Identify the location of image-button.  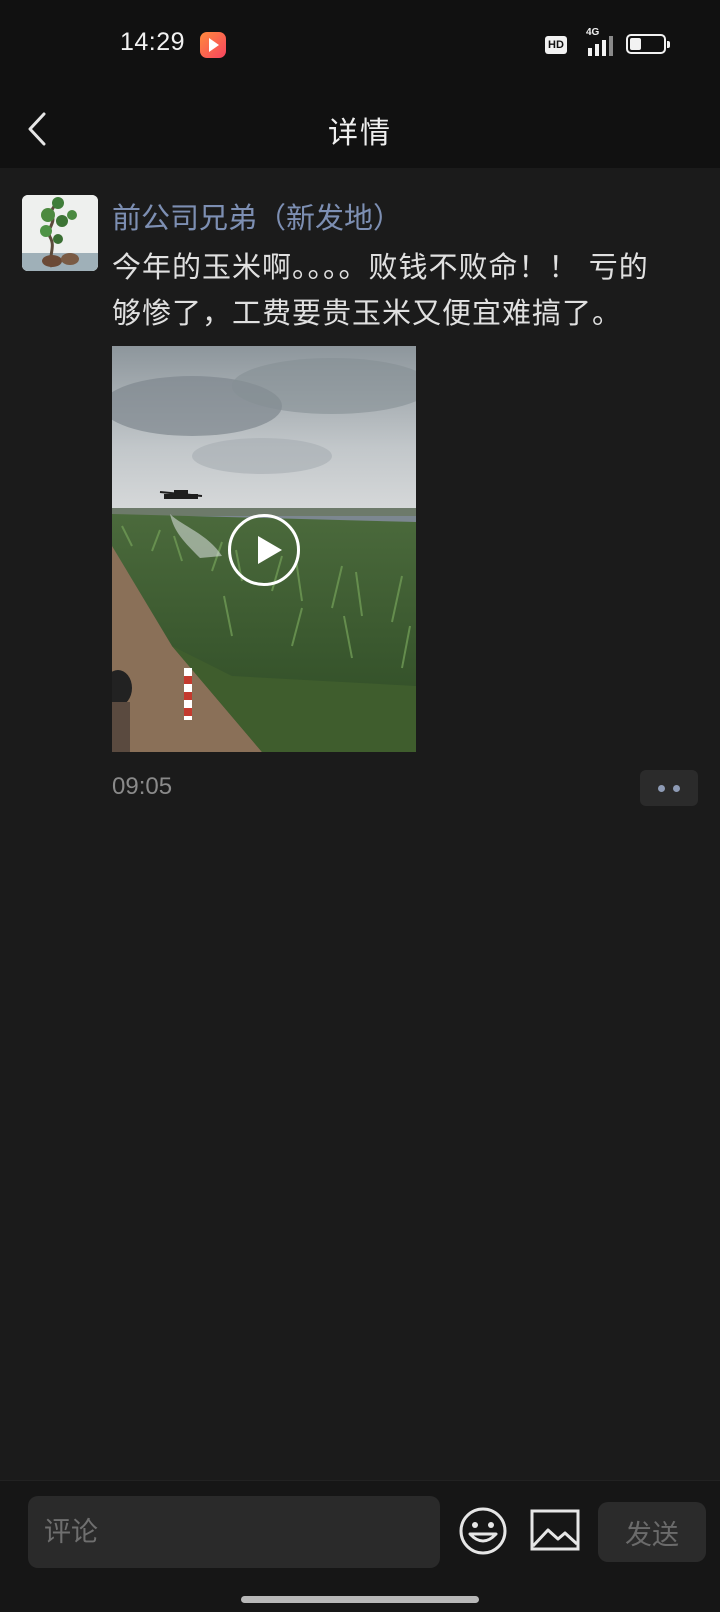
(555, 1530).